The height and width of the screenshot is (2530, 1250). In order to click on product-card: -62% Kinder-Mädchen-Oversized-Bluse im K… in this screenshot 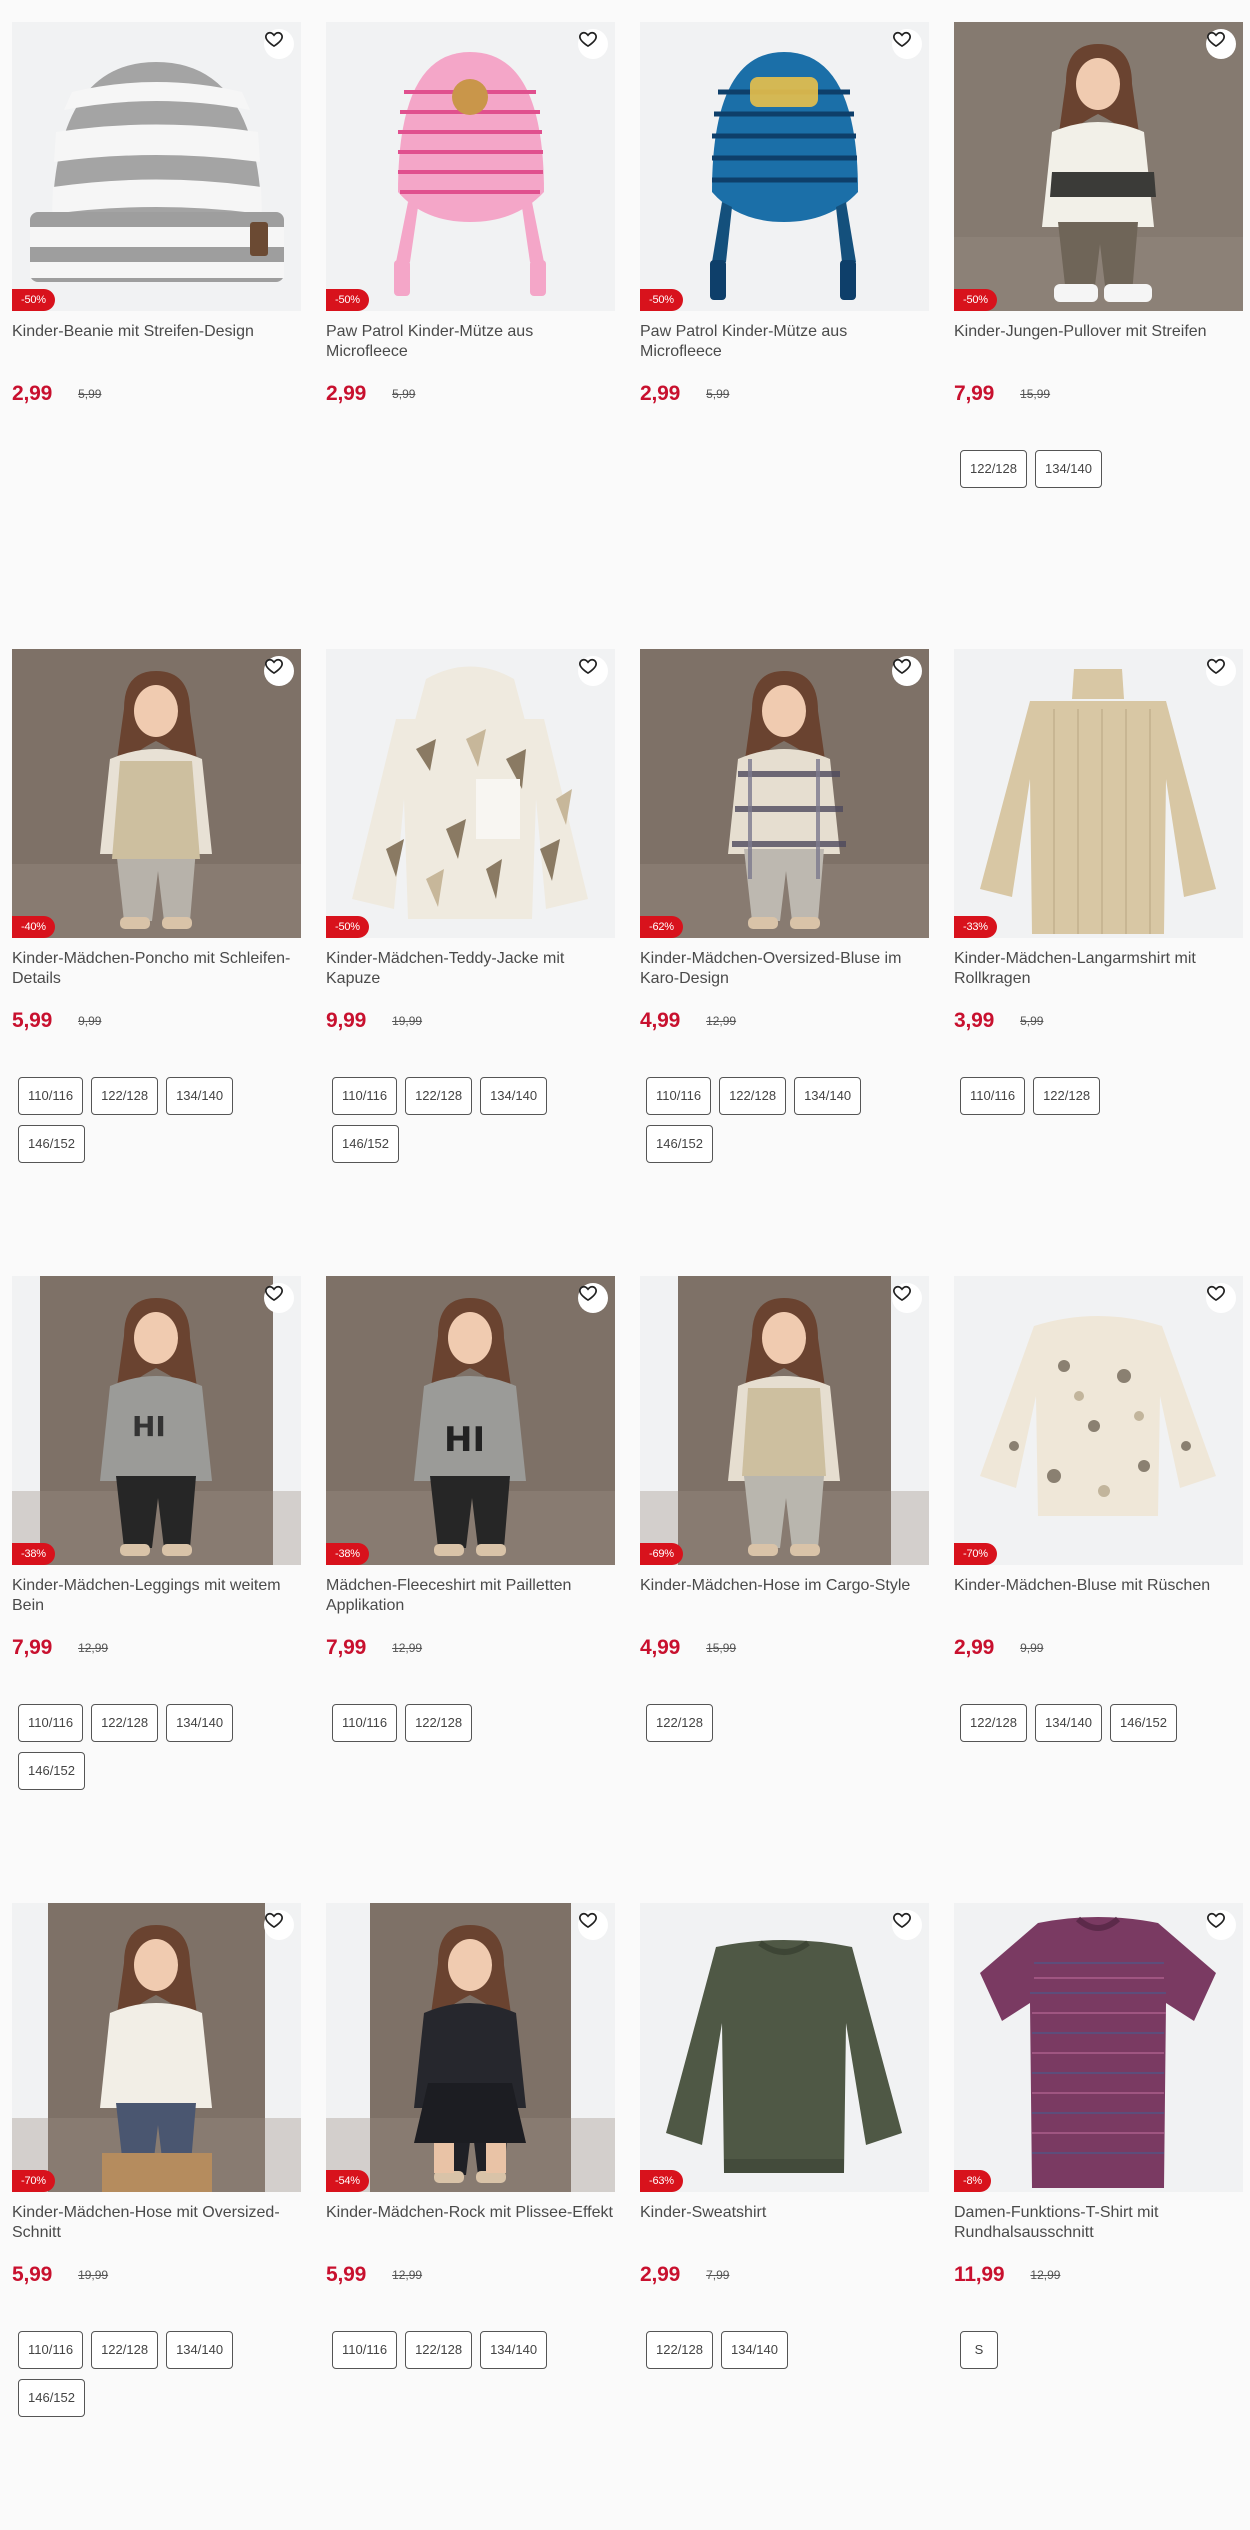, I will do `click(784, 962)`.